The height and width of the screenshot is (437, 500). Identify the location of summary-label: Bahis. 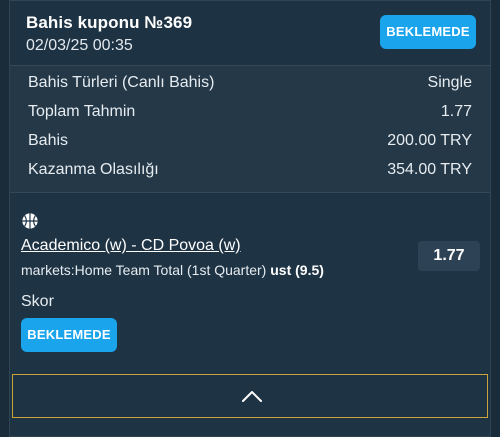
(48, 140).